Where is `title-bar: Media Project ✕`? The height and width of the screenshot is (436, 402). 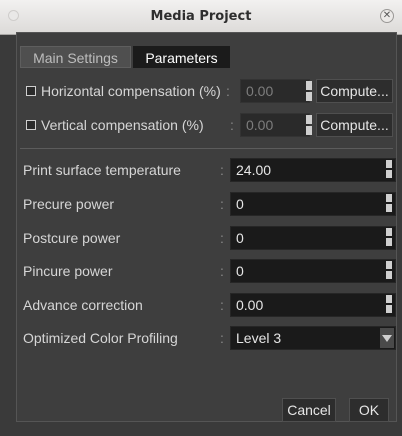
title-bar: Media Project ✕ is located at coordinates (201, 17).